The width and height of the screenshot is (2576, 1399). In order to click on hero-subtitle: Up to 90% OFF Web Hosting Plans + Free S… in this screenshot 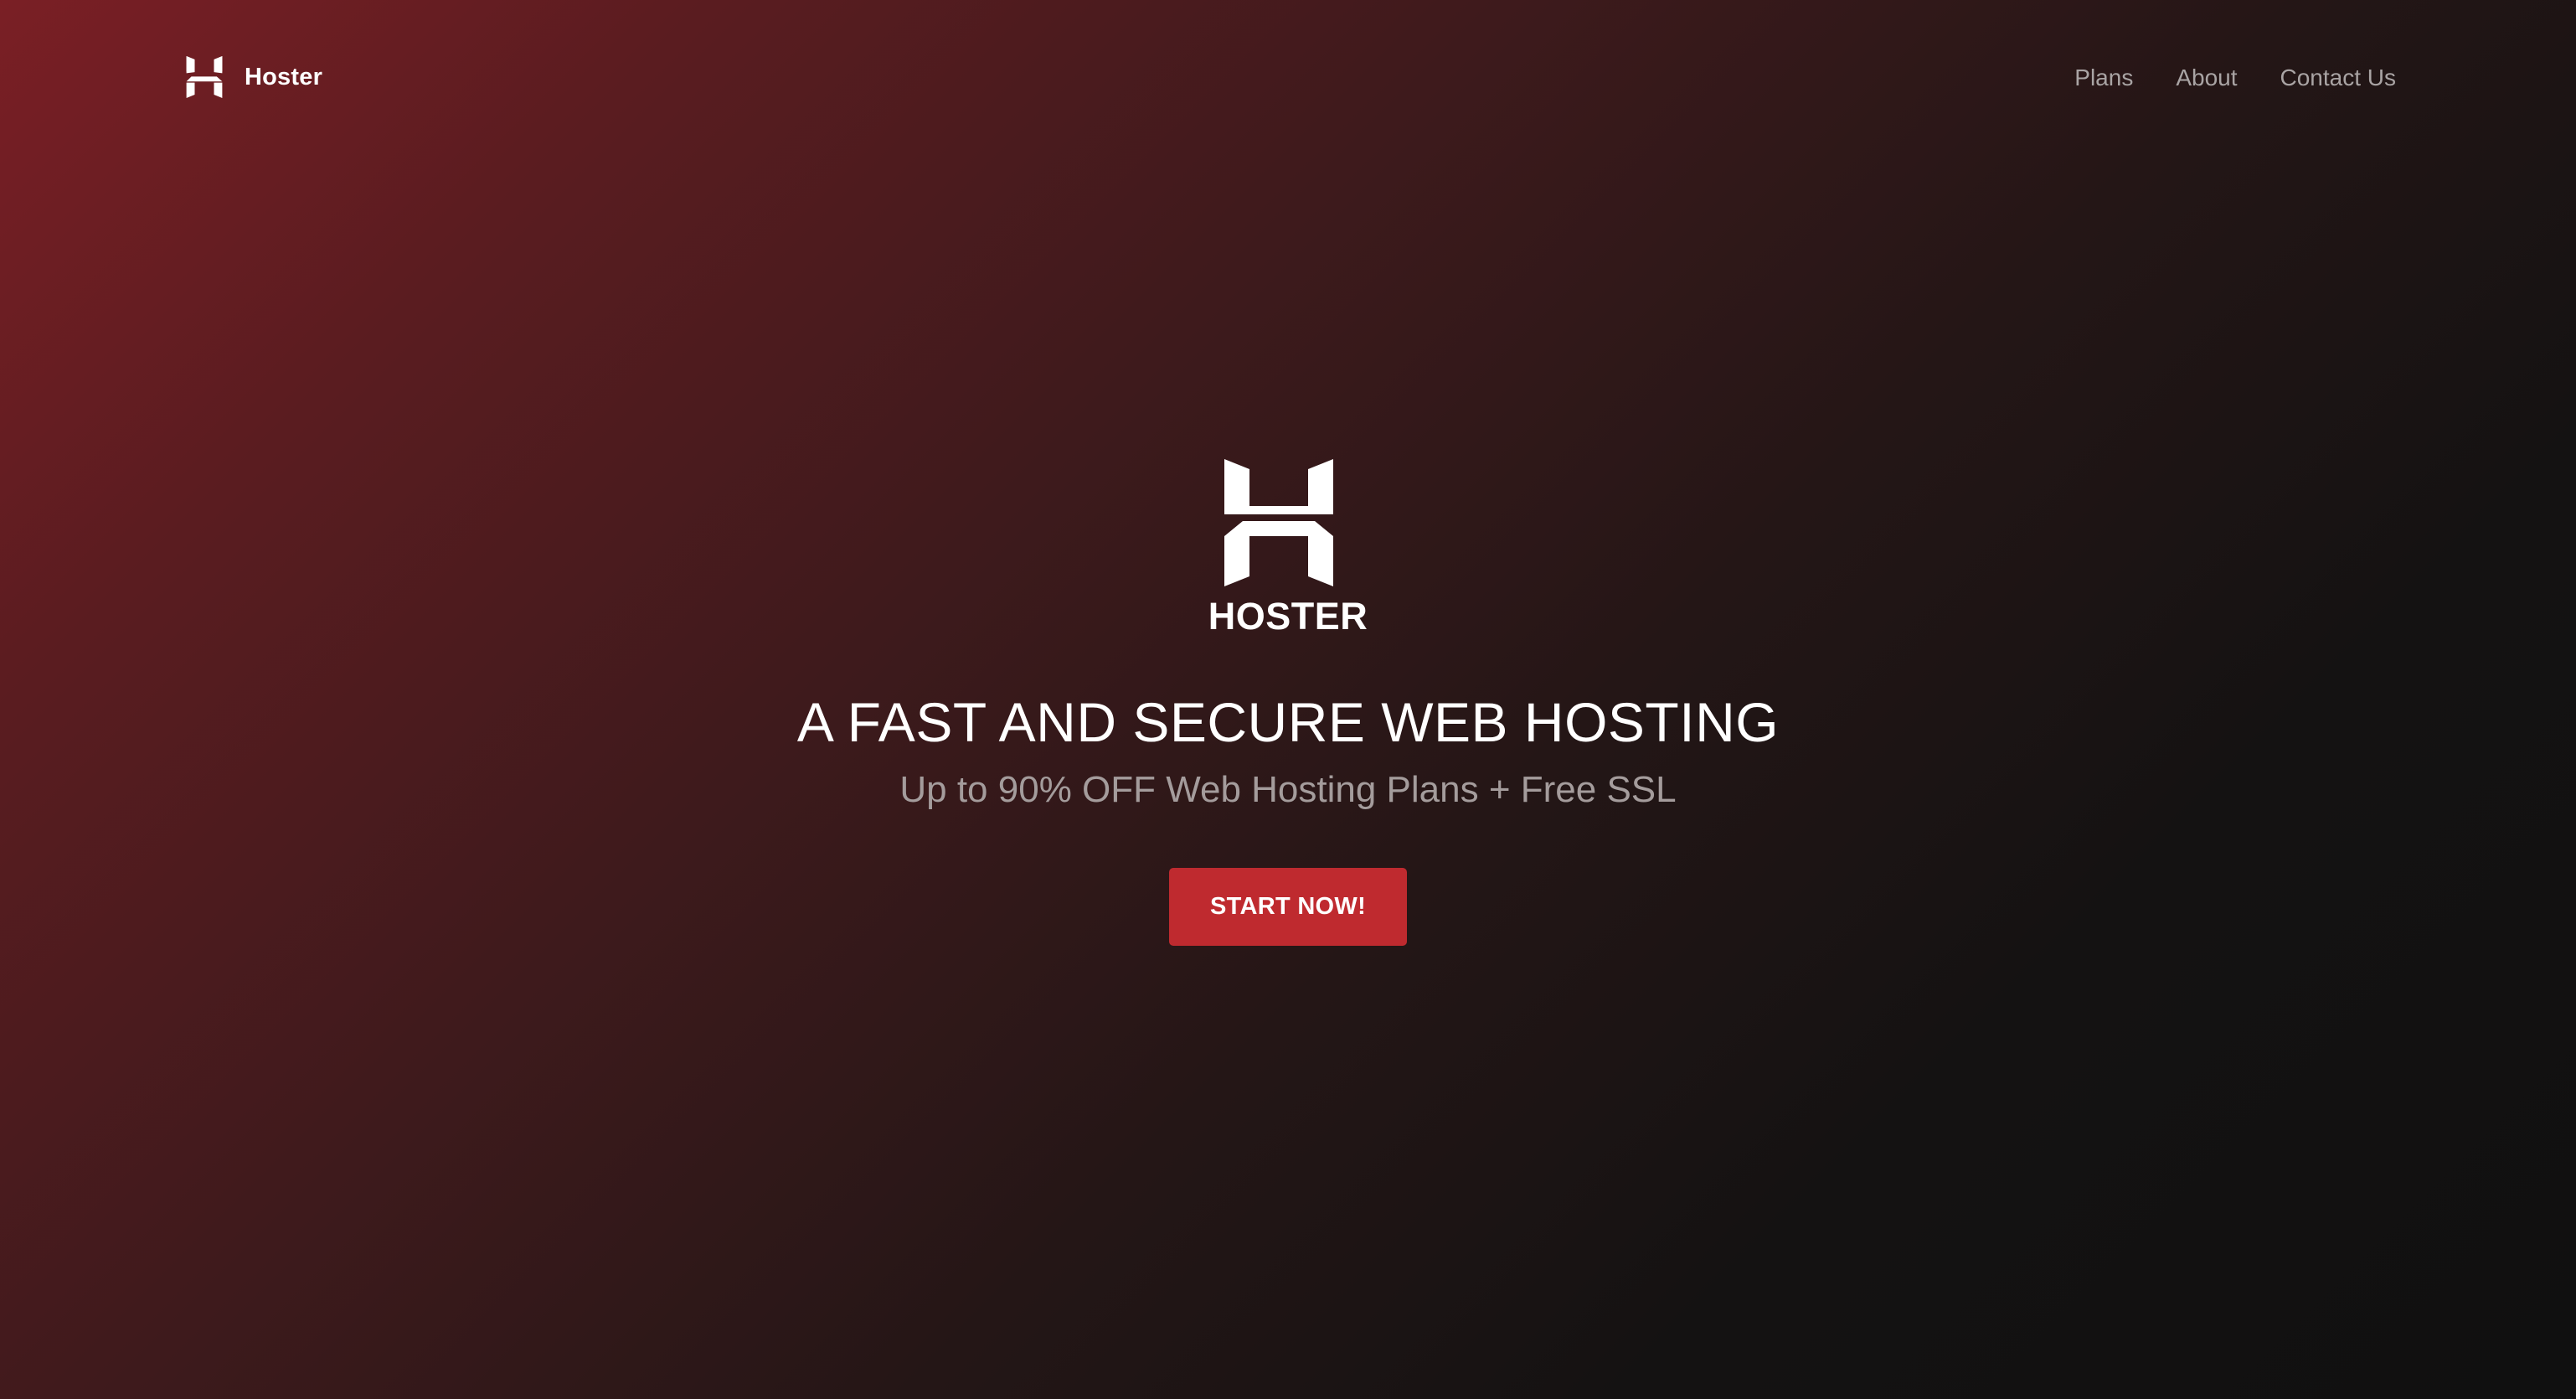, I will do `click(1288, 789)`.